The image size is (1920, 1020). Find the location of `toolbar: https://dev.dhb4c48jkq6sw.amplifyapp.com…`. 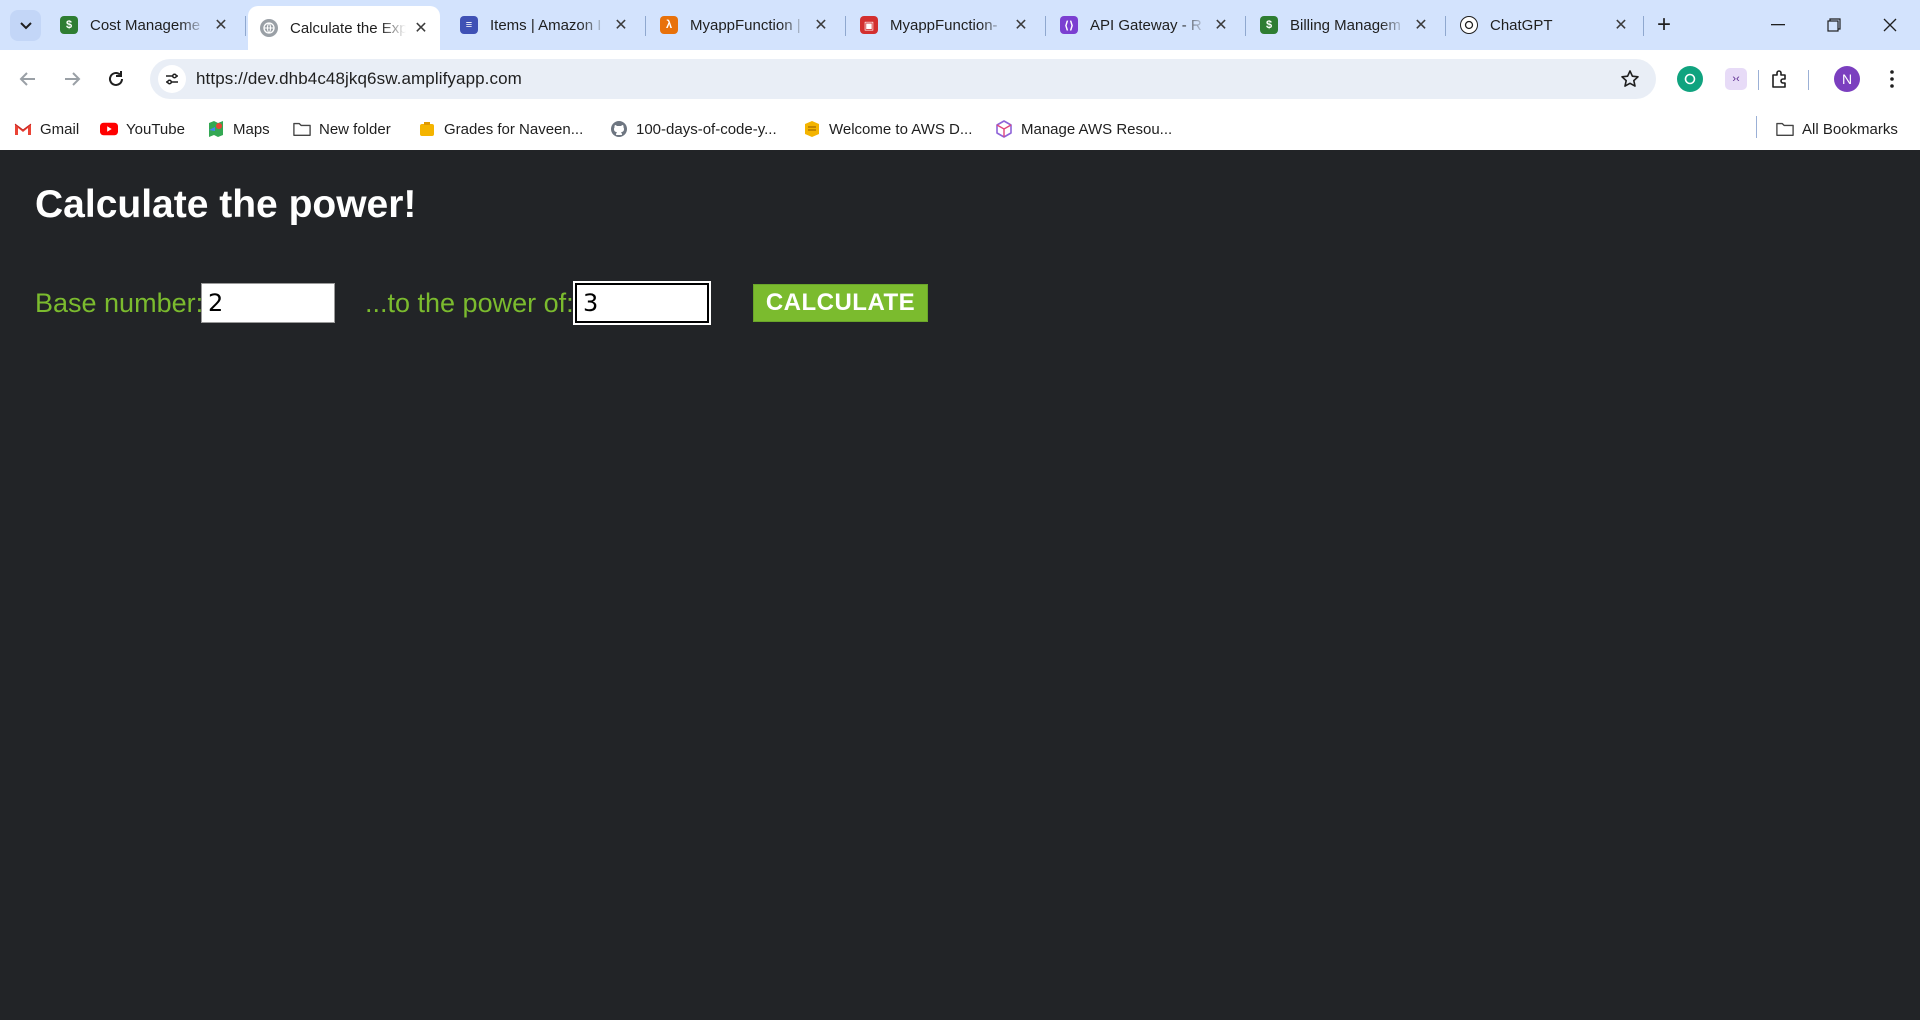

toolbar: https://dev.dhb4c48jkq6sw.amplifyapp.com… is located at coordinates (960, 79).